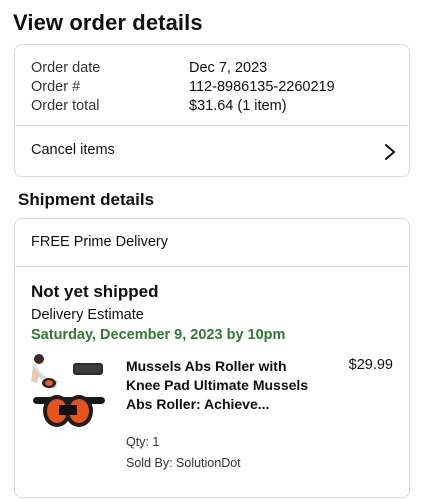 The image size is (424, 500). I want to click on delivery-estimate-date: Saturday, December 9, 2023 by 10pm, so click(158, 335).